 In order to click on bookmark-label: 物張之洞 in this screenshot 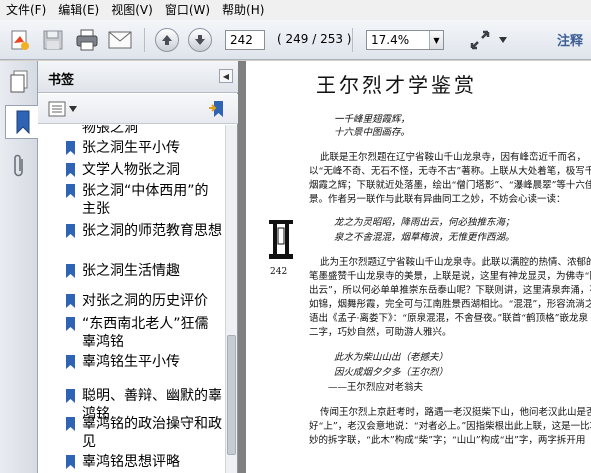, I will do `click(110, 130)`.